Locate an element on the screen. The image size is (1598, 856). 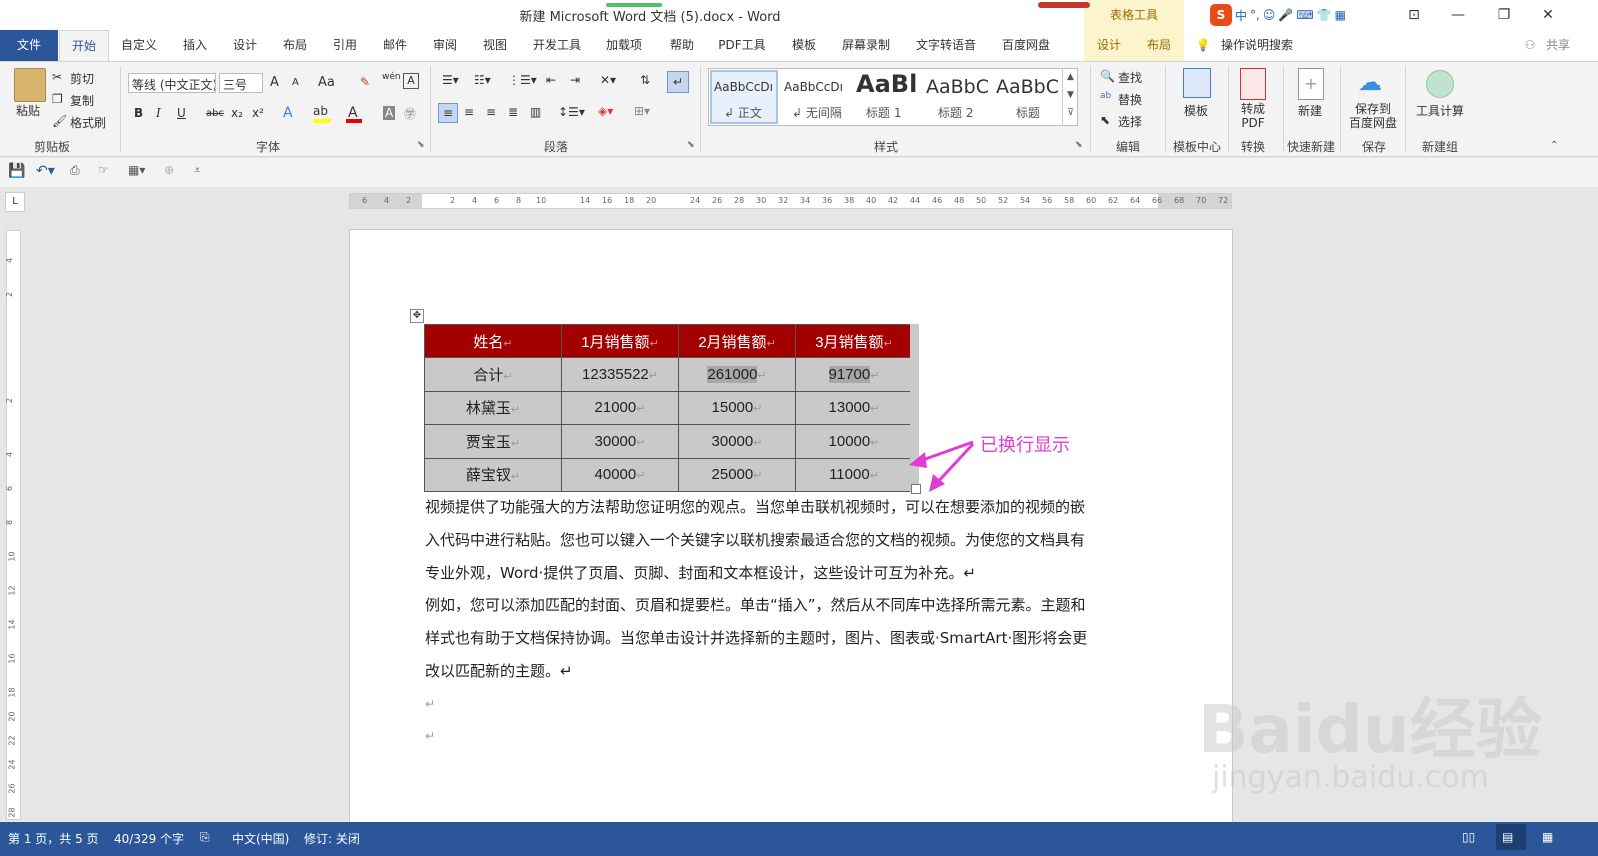
char-shading-icon: A is located at coordinates (389, 113).